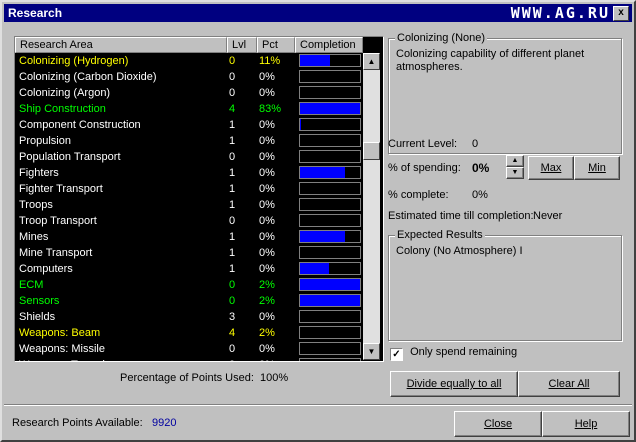 This screenshot has height=442, width=636. I want to click on list-item: Colonizing (Carbon Dioxide) 0 0%, so click(189, 77).